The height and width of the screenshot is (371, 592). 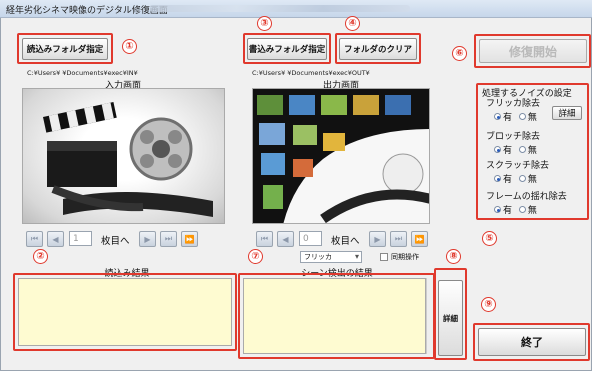 I want to click on marker-4: ④, so click(x=352, y=23).